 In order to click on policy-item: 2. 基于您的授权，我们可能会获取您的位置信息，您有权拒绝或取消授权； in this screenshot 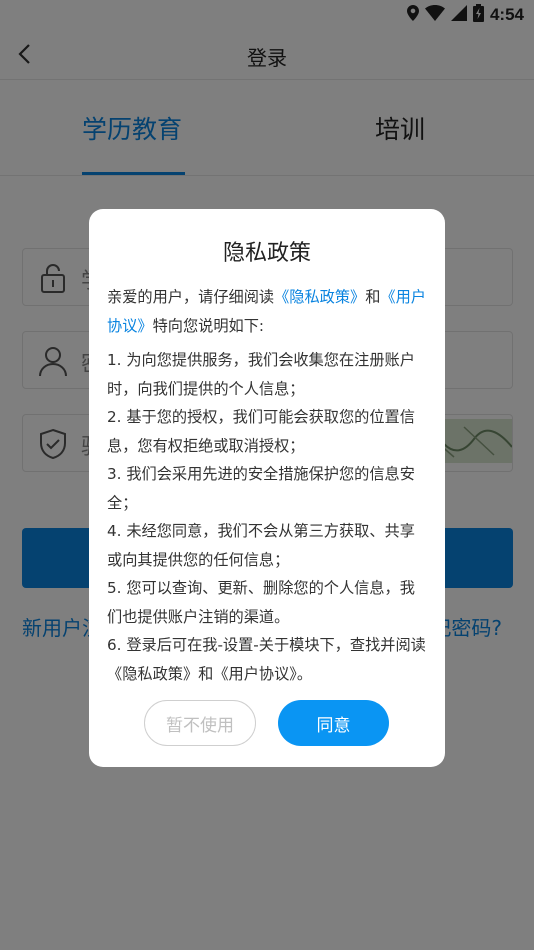, I will do `click(261, 431)`.